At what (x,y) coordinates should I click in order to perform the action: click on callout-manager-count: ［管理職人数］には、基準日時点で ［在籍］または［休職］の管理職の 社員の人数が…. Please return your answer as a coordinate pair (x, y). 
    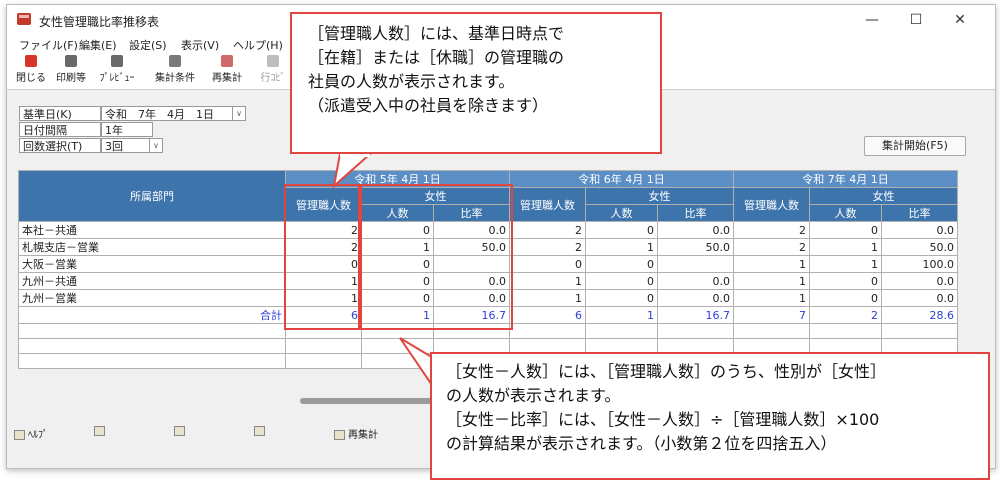
    Looking at the image, I should click on (476, 83).